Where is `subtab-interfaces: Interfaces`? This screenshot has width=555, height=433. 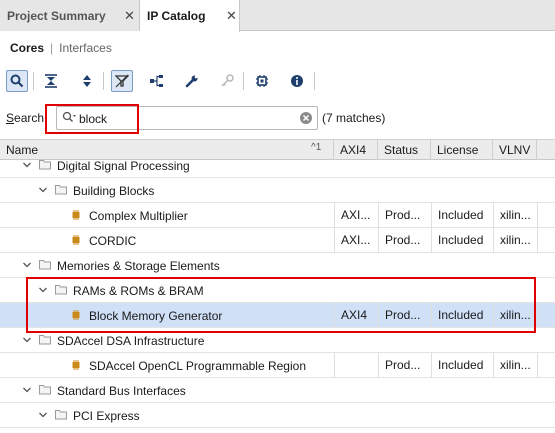
subtab-interfaces: Interfaces is located at coordinates (85, 48).